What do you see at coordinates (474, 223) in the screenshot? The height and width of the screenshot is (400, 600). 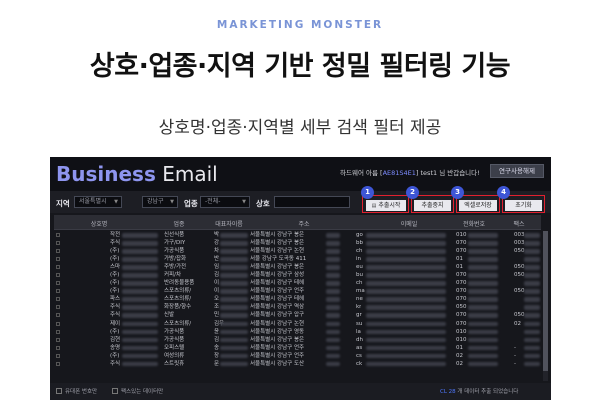 I see `column-header: 전화번호` at bounding box center [474, 223].